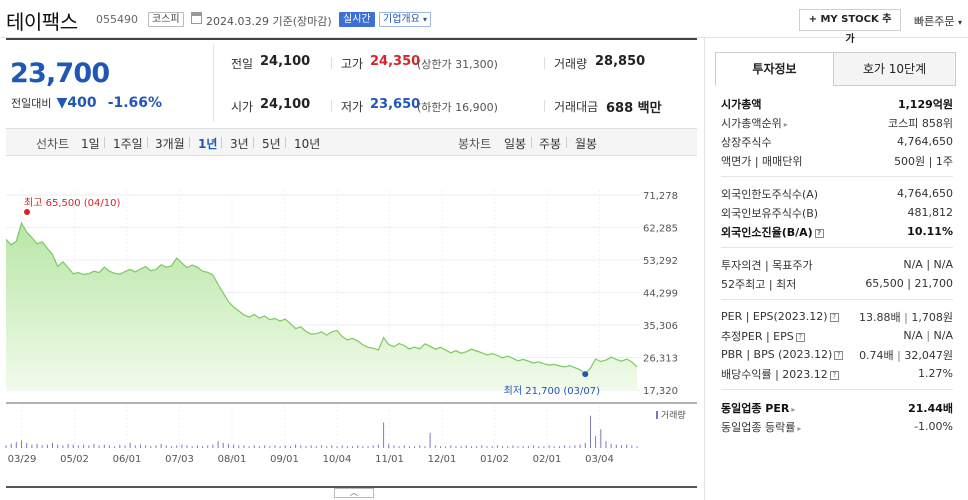 The image size is (968, 500). I want to click on info-row: PER | EPS(2023.12)? 13.88배 | 1,708원, so click(837, 317).